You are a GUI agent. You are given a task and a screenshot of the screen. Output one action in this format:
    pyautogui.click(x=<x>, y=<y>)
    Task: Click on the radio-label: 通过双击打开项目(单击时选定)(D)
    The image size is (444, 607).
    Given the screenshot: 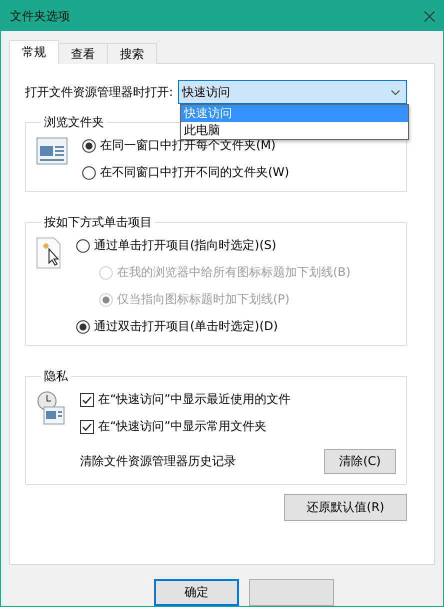 What is the action you would take?
    pyautogui.click(x=186, y=326)
    